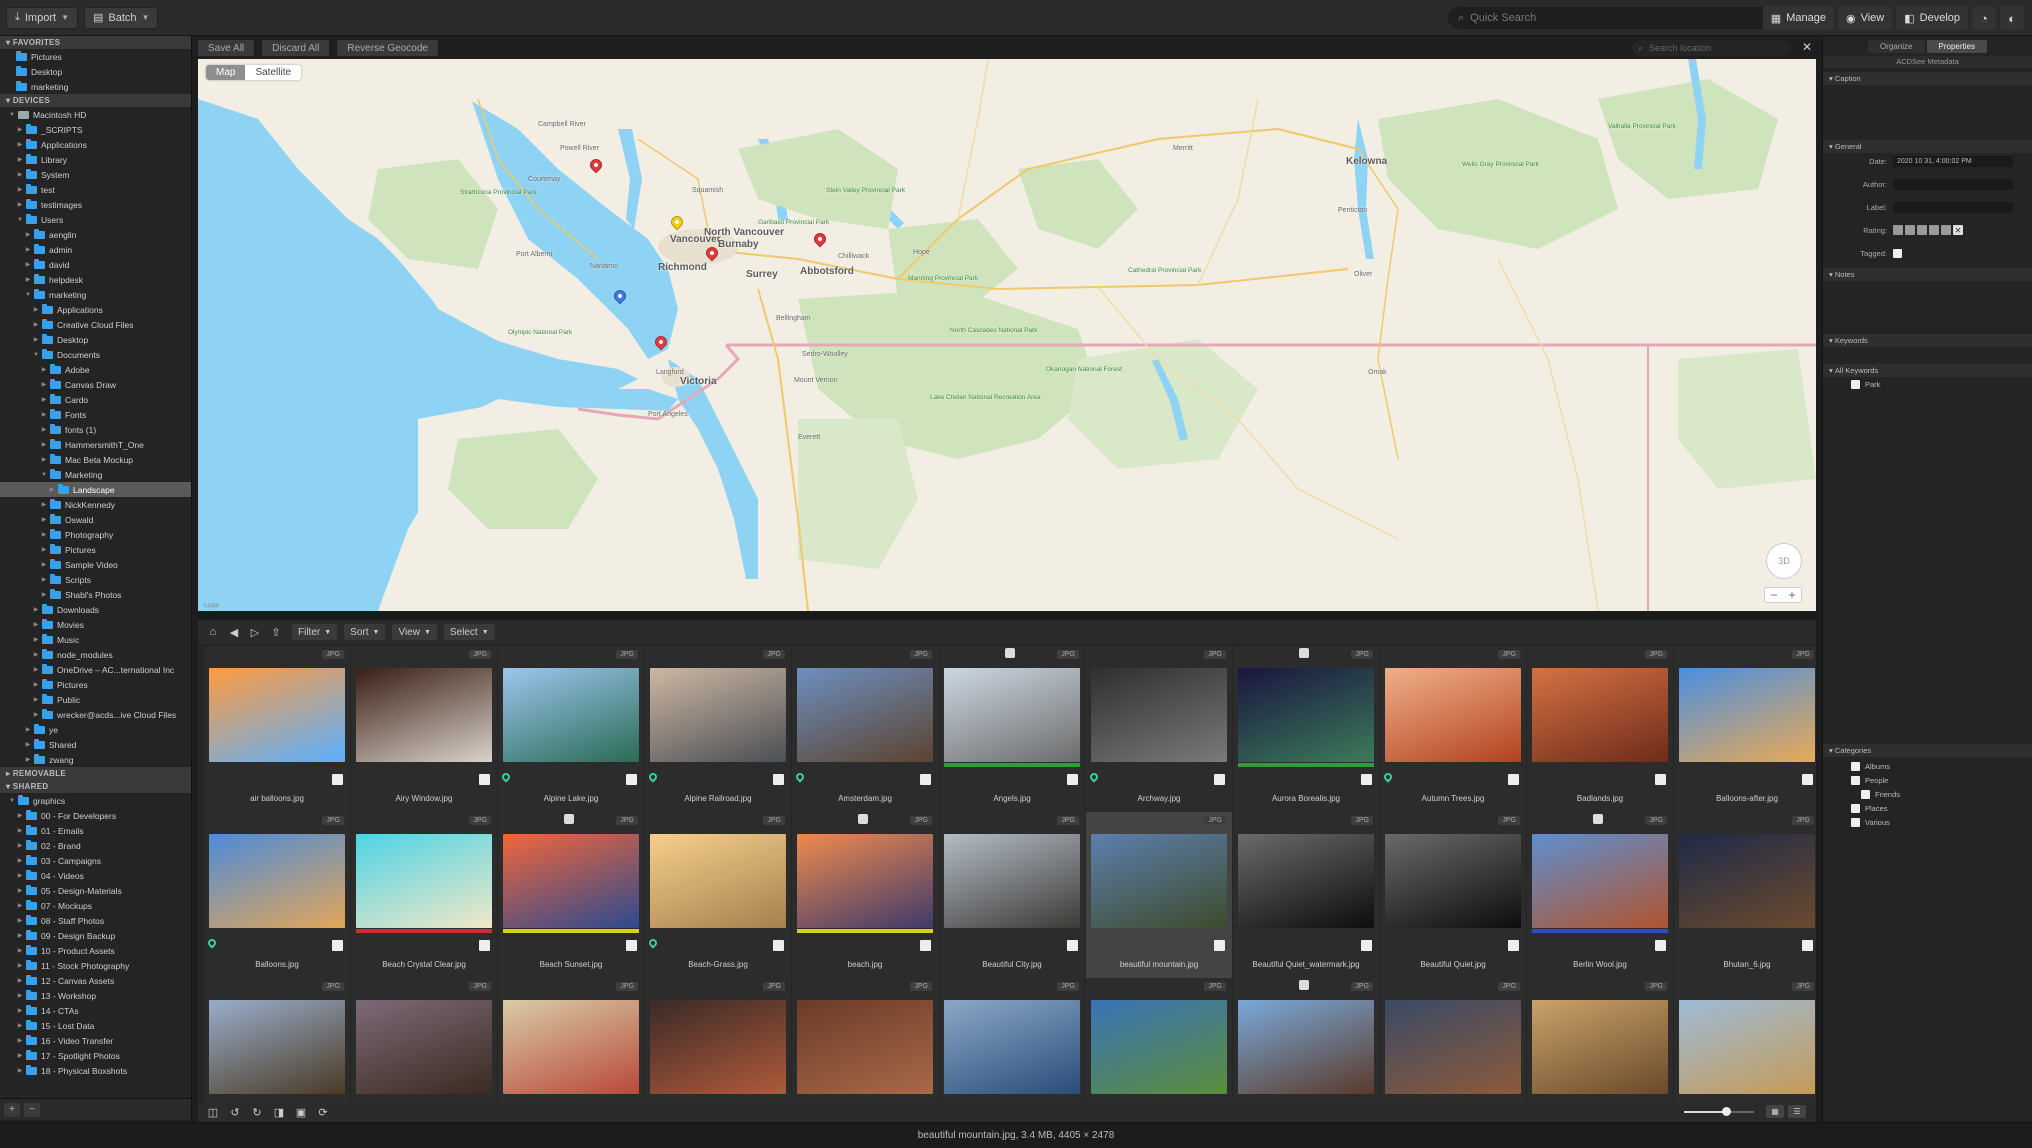 This screenshot has width=2032, height=1148. What do you see at coordinates (95, 830) in the screenshot?
I see `shared-folder-item: ▶ 01 - Emails` at bounding box center [95, 830].